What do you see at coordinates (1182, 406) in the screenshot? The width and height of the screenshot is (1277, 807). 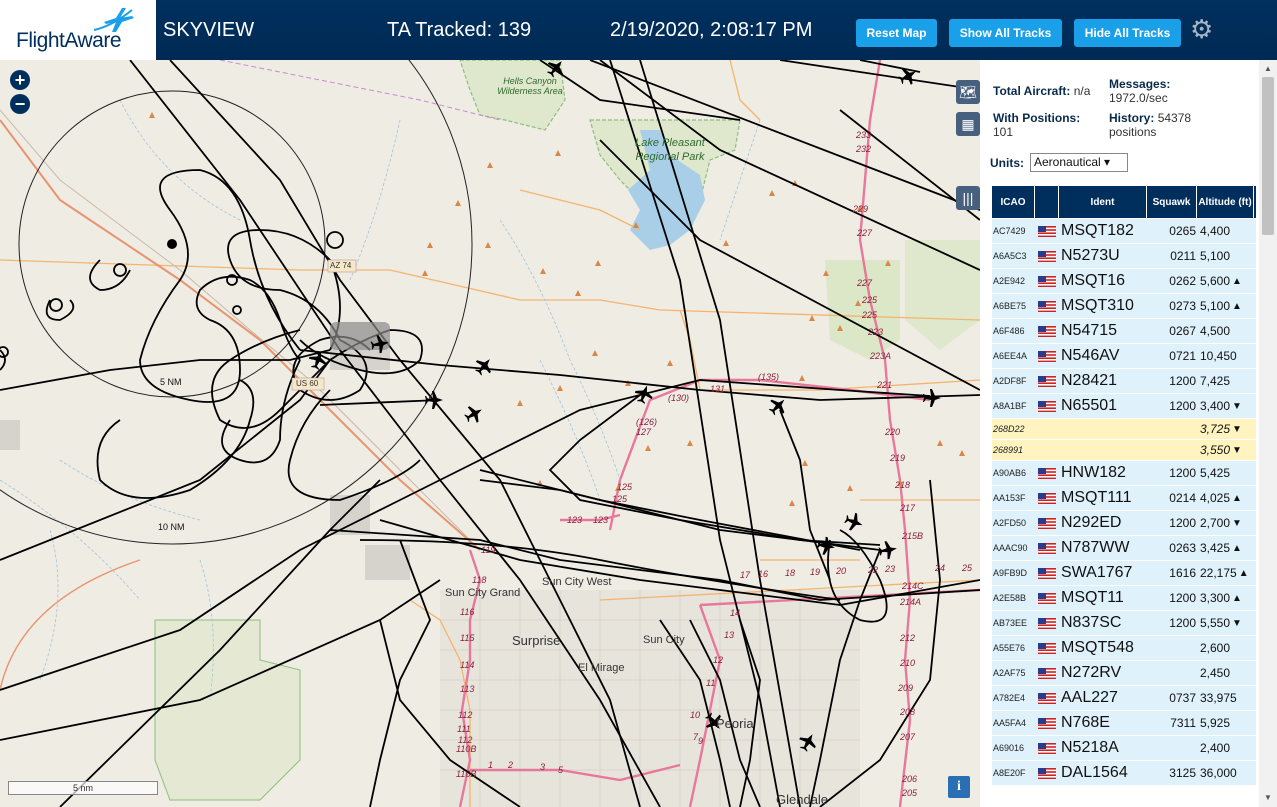 I see `squawk-cell: 1200` at bounding box center [1182, 406].